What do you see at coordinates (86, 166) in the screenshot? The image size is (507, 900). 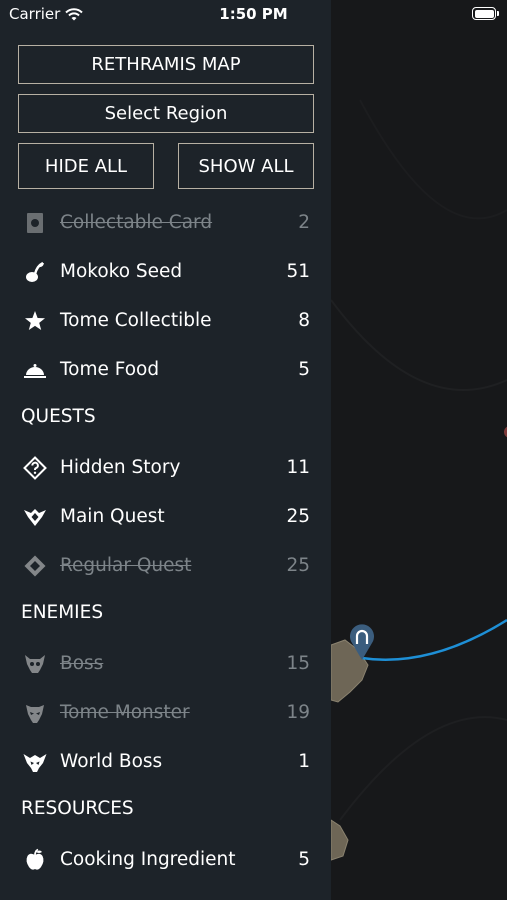 I see `hide-all-button: HIDE ALL` at bounding box center [86, 166].